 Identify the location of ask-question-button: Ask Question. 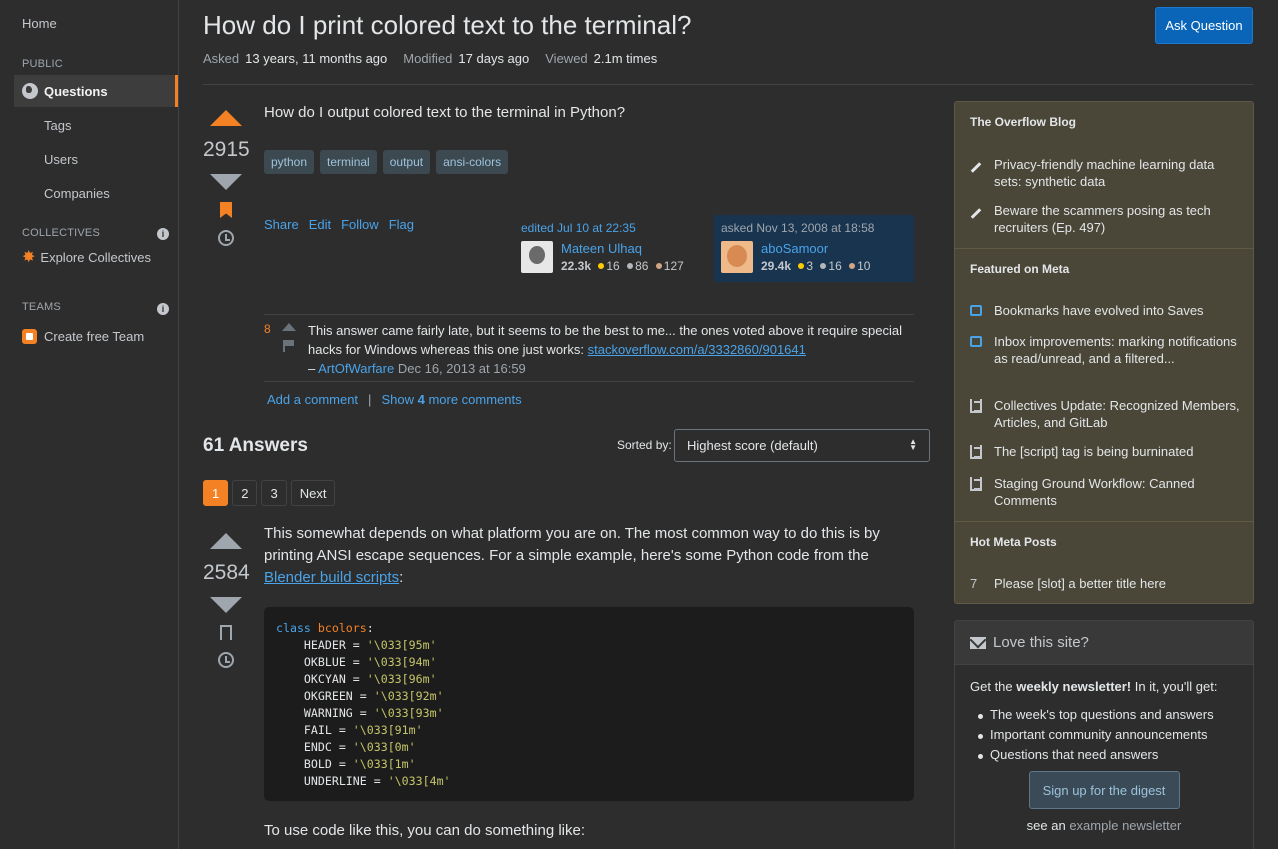
(1204, 25).